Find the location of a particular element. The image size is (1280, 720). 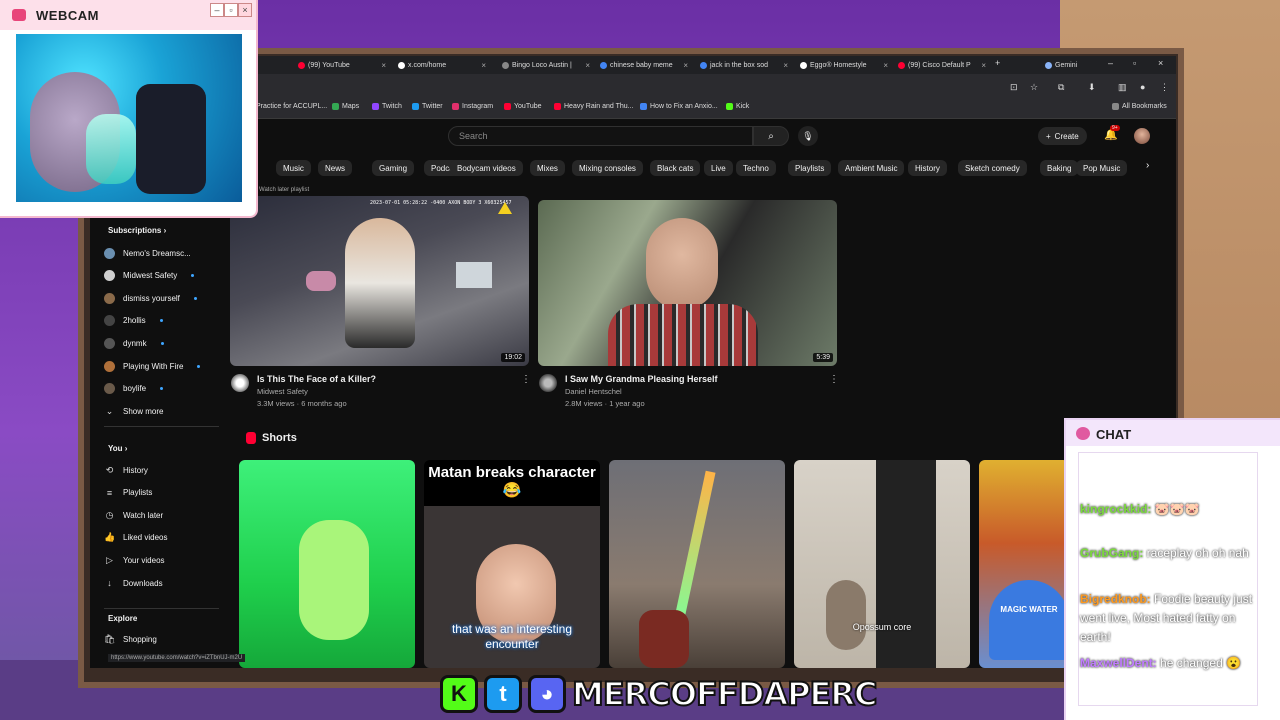

subscriptions-heading: Subscriptions › is located at coordinates (137, 230).